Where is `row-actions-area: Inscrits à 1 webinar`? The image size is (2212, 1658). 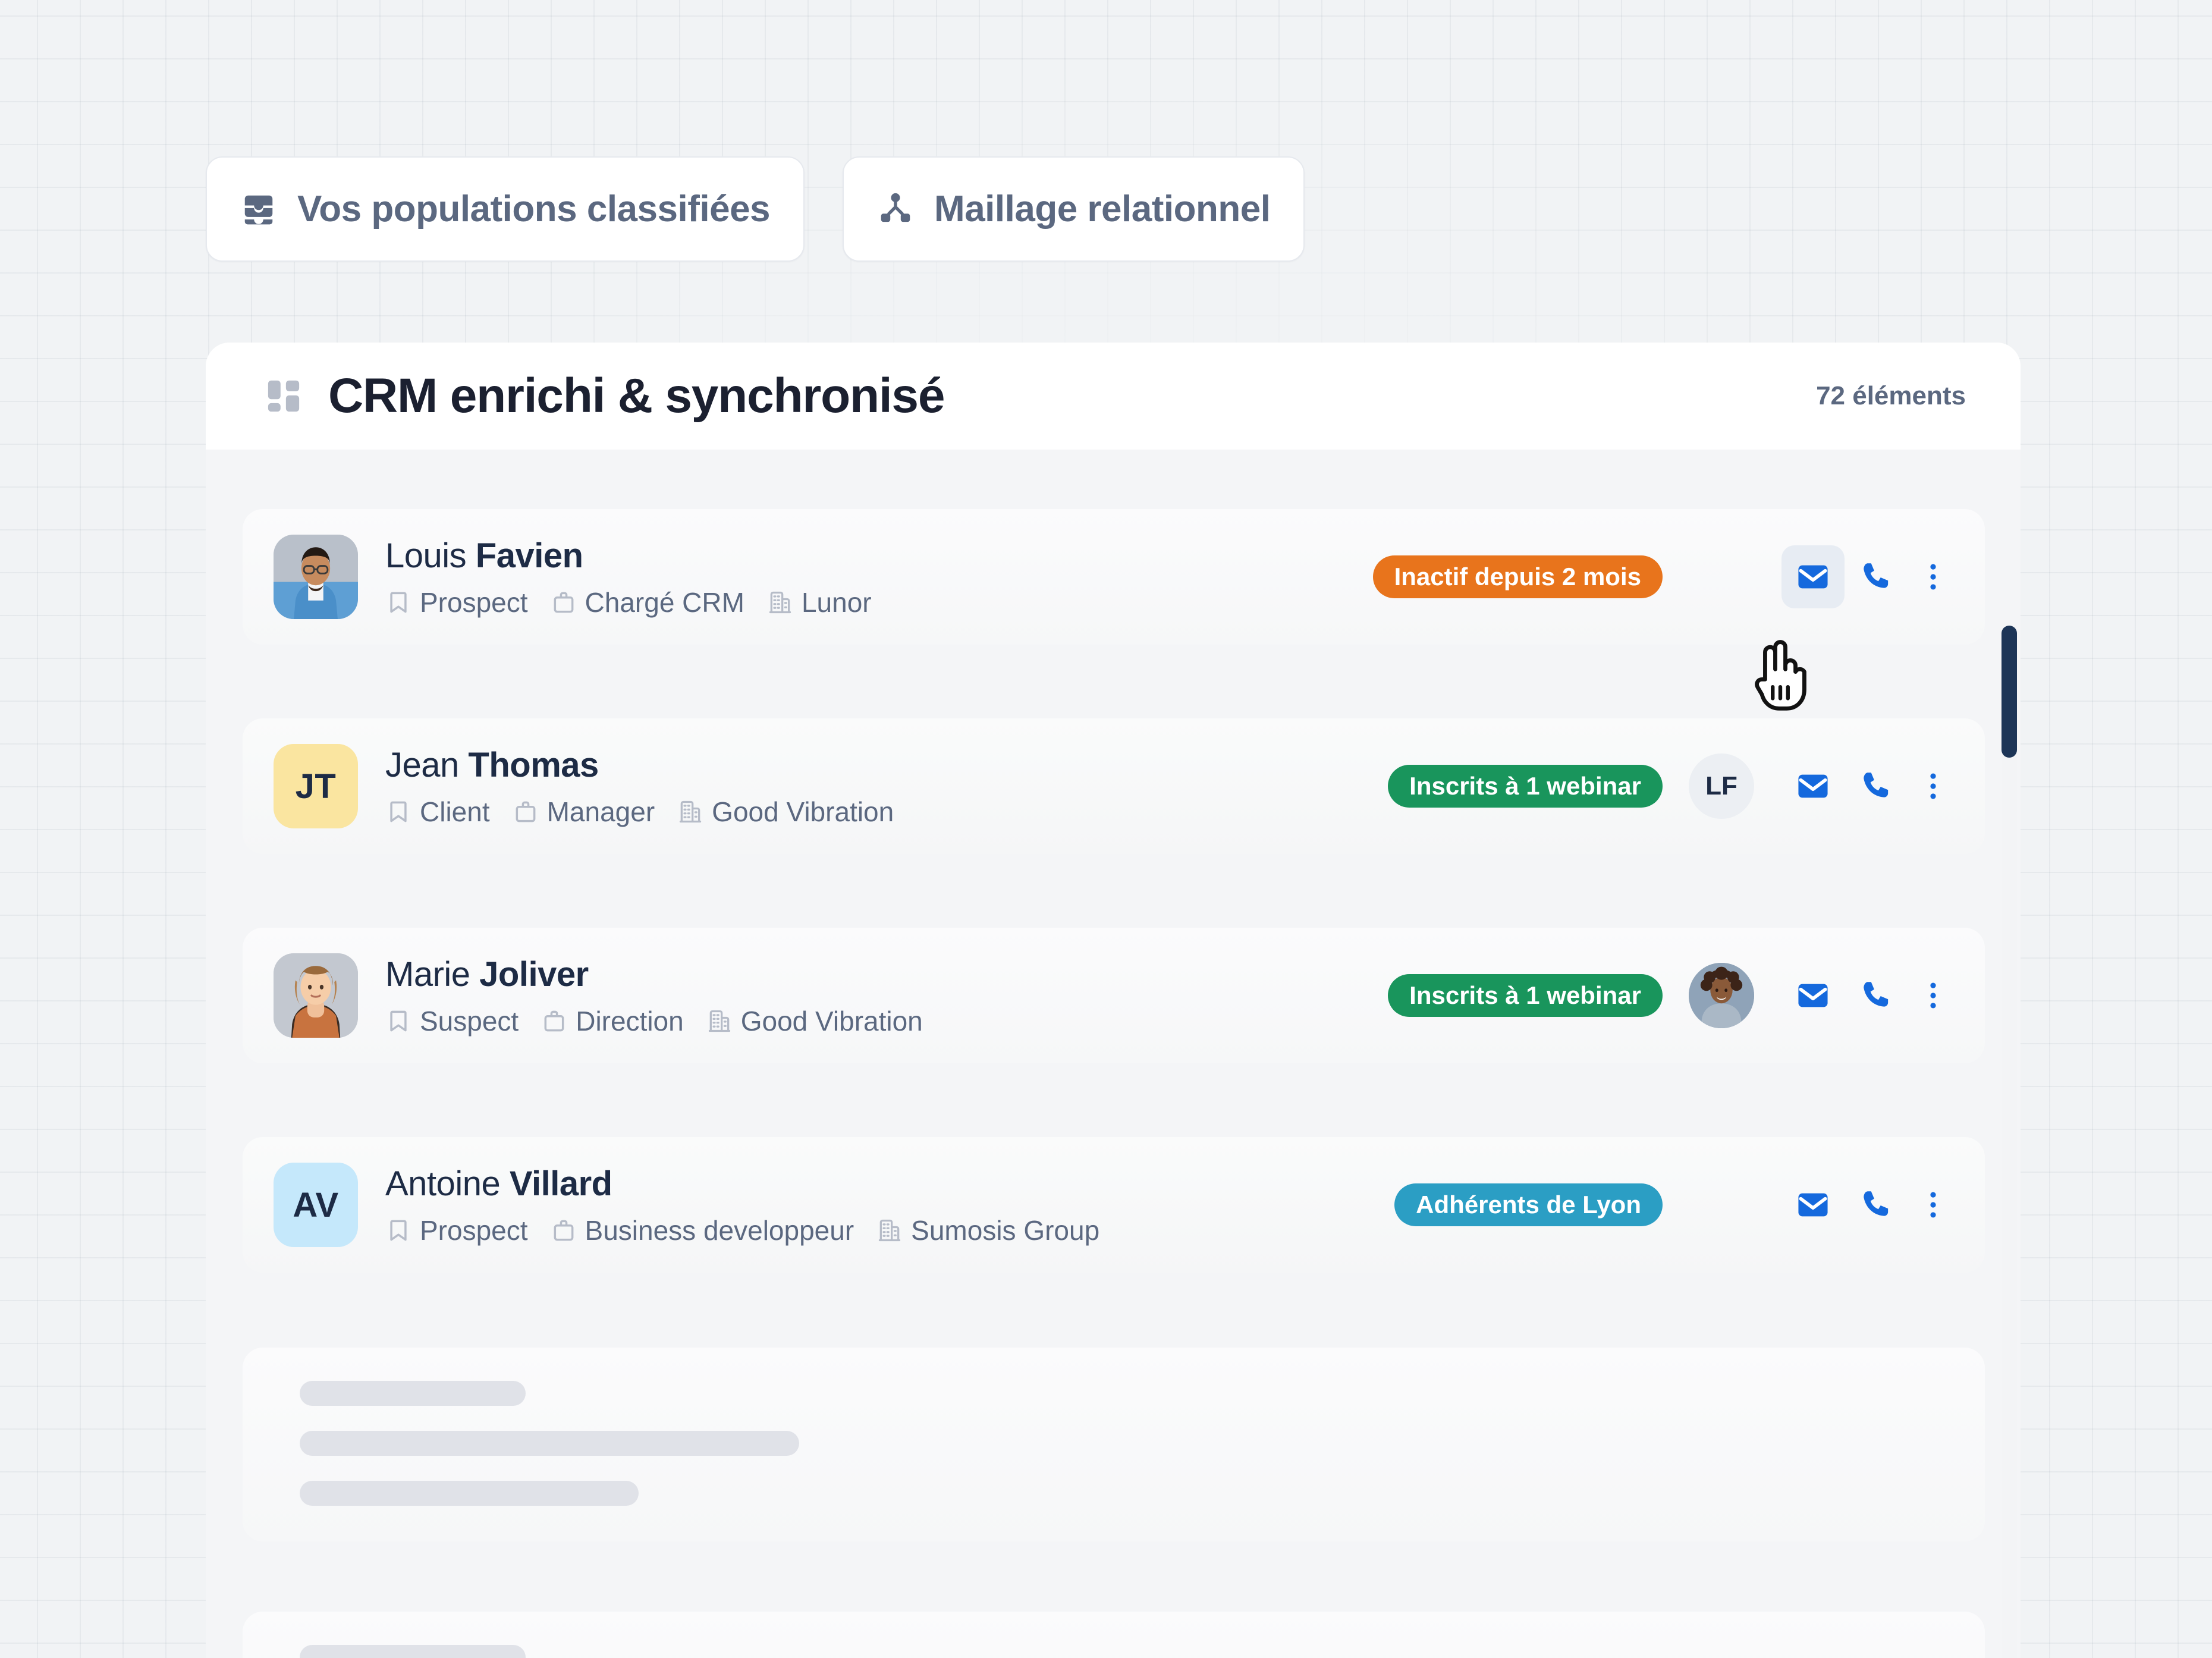
row-actions-area: Inscrits à 1 webinar is located at coordinates (1673, 996).